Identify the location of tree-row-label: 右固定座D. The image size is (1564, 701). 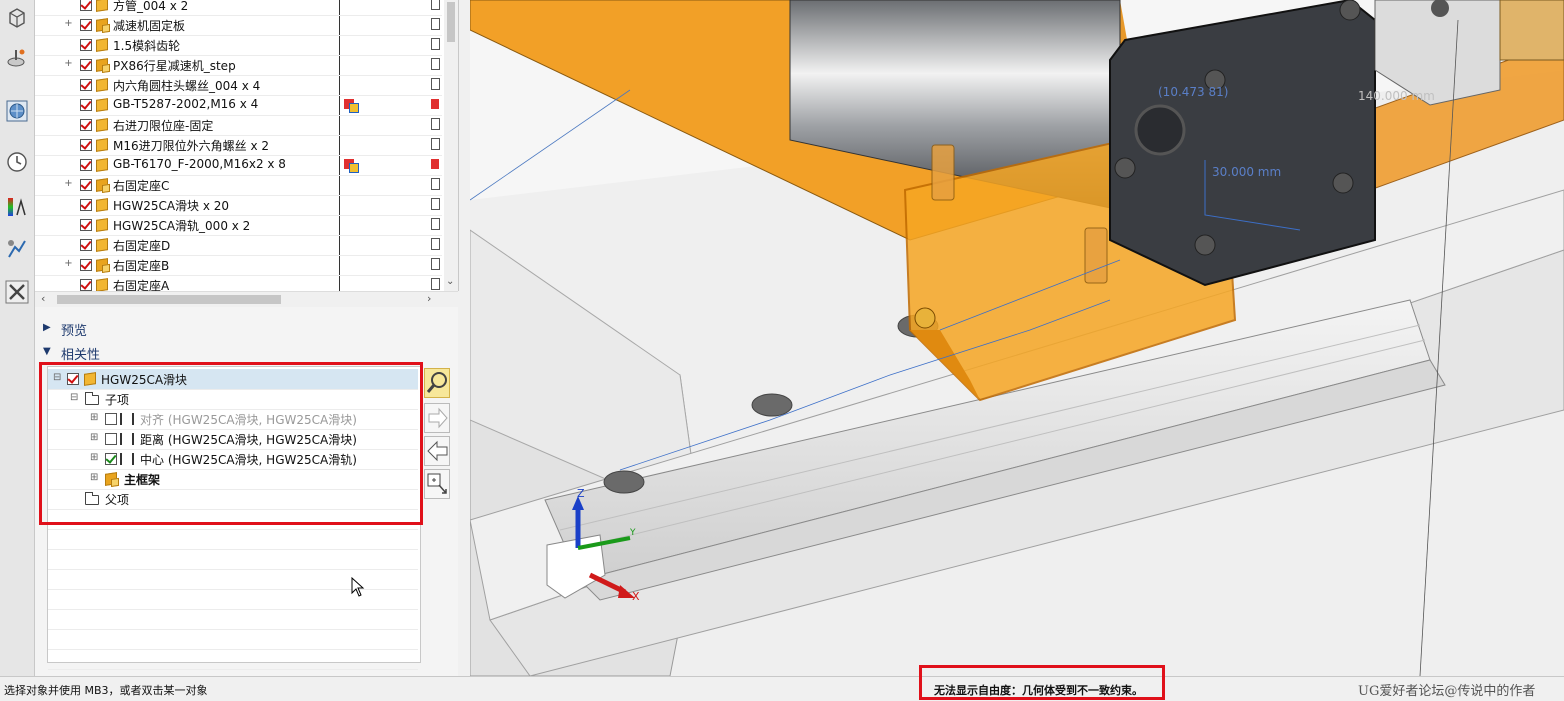
(142, 246).